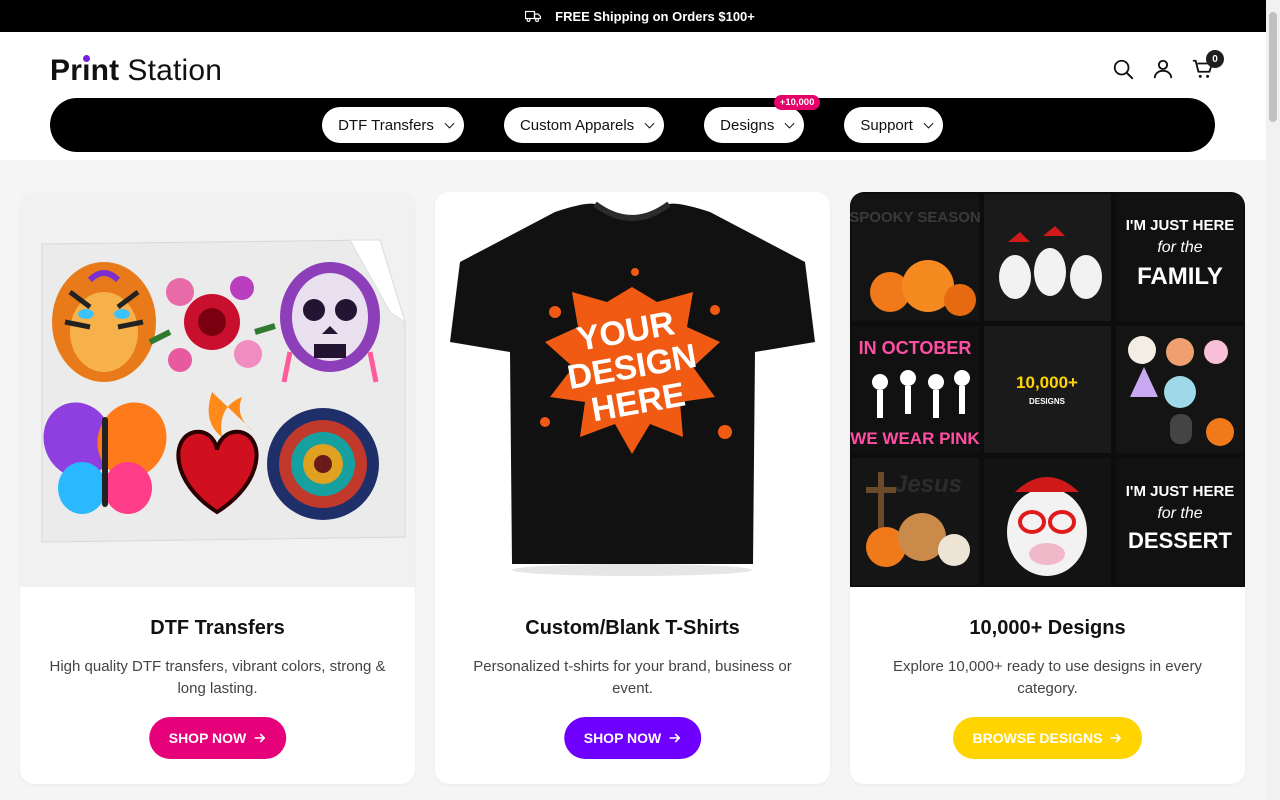 The width and height of the screenshot is (1280, 800). What do you see at coordinates (747, 125) in the screenshot?
I see `nav-item-label: Designs` at bounding box center [747, 125].